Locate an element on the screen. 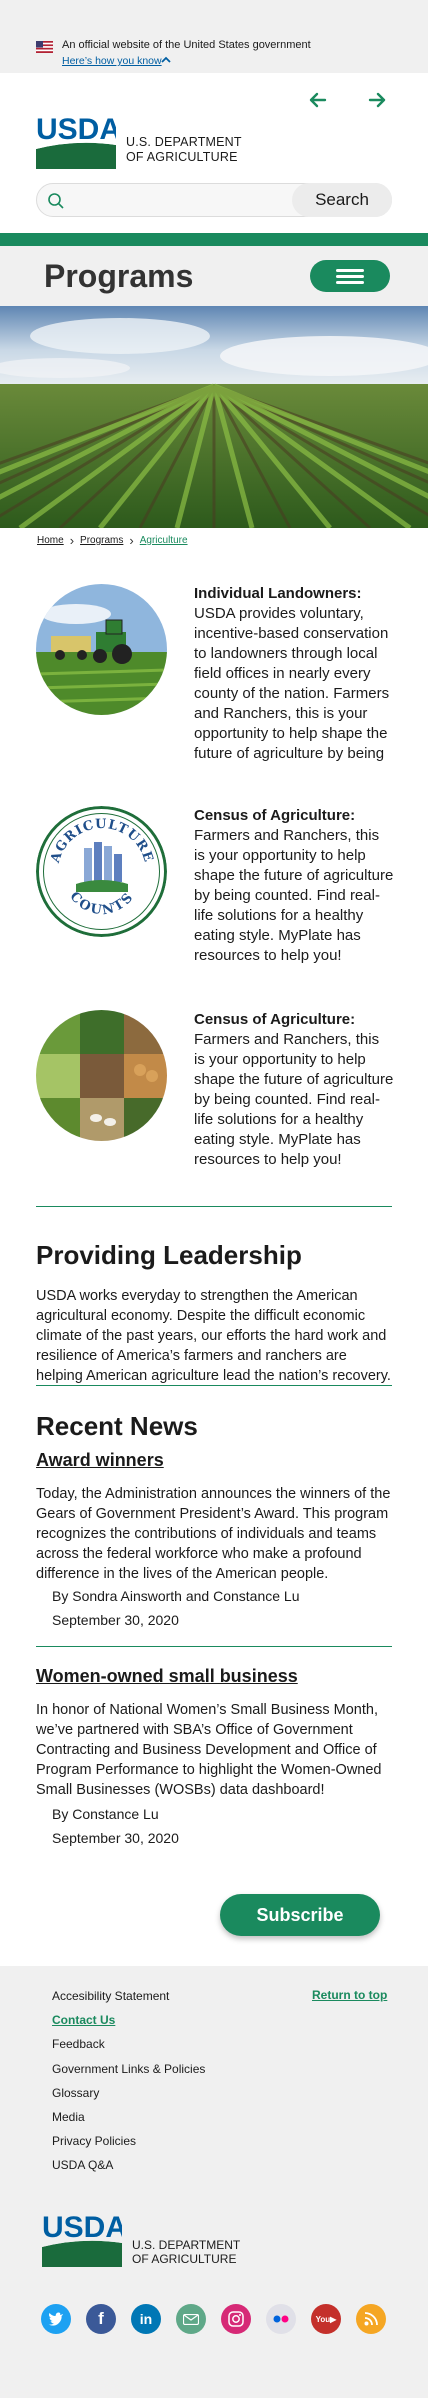 Image resolution: width=428 pixels, height=2398 pixels. news-title-award-winners: Award winners is located at coordinates (100, 1460).